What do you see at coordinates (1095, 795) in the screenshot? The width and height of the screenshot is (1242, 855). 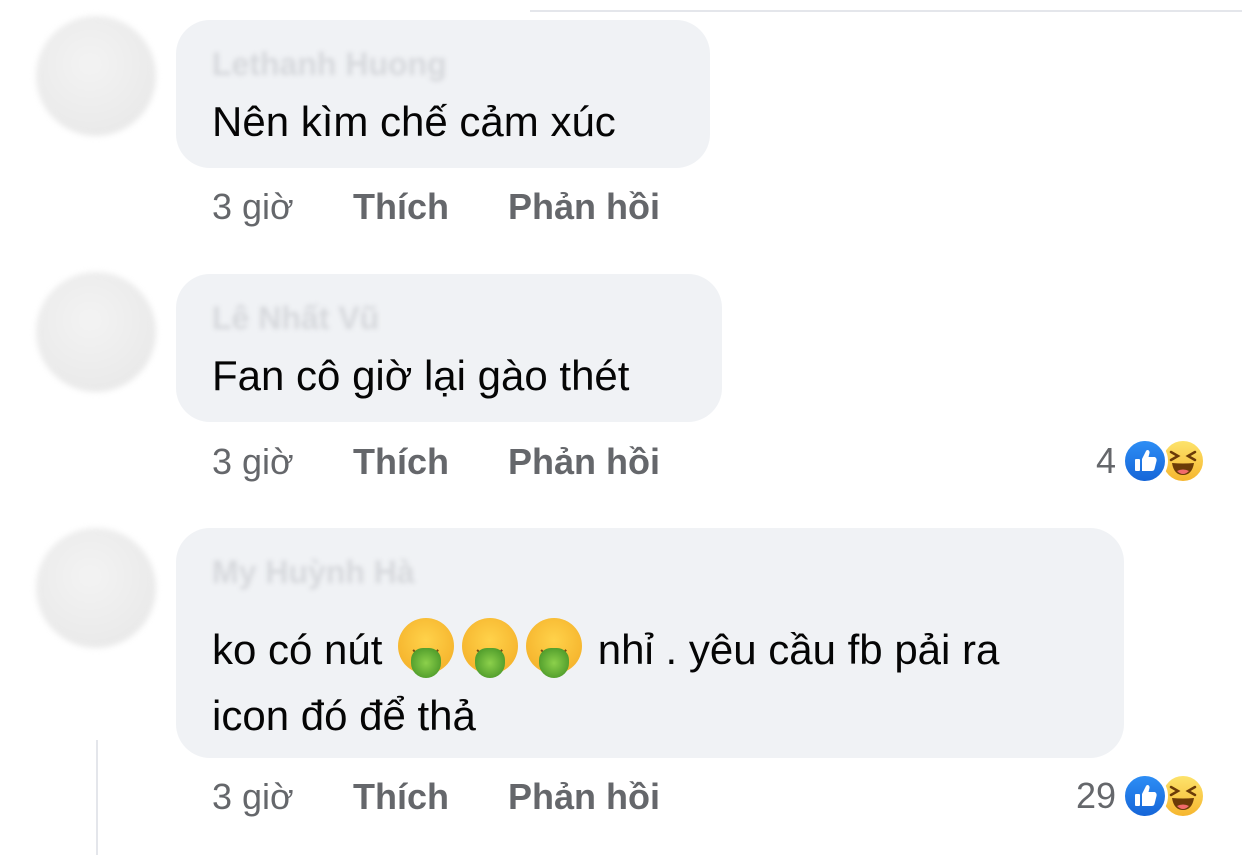 I see `reaction-count: 29` at bounding box center [1095, 795].